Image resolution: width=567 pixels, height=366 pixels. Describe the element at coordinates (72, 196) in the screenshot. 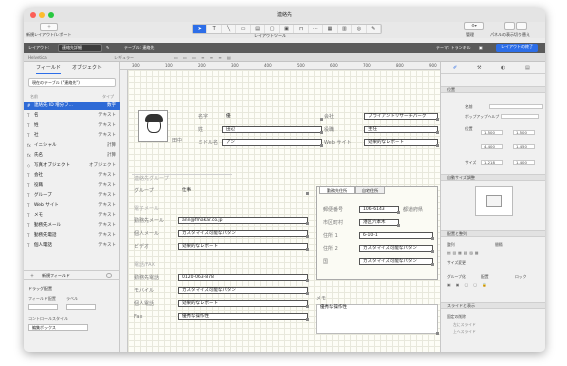

I see `field-row: T グループ テキスト` at that location.